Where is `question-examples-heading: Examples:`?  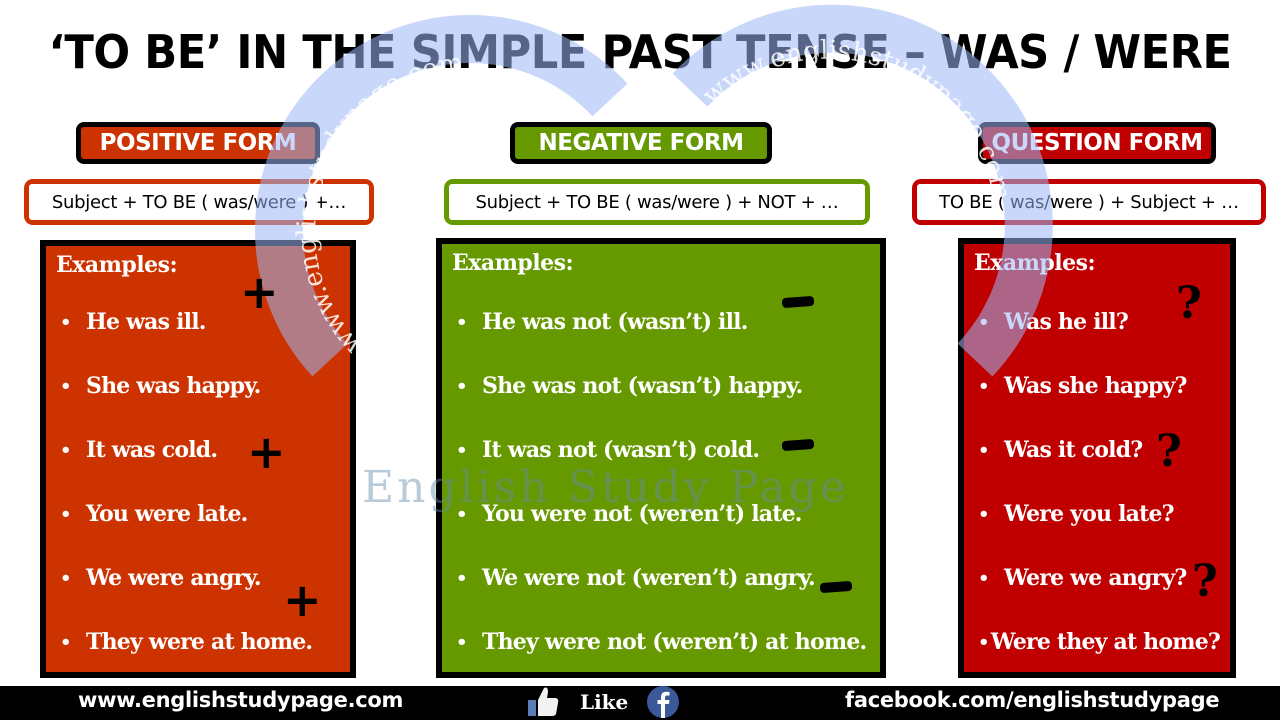
question-examples-heading: Examples: is located at coordinates (1035, 263).